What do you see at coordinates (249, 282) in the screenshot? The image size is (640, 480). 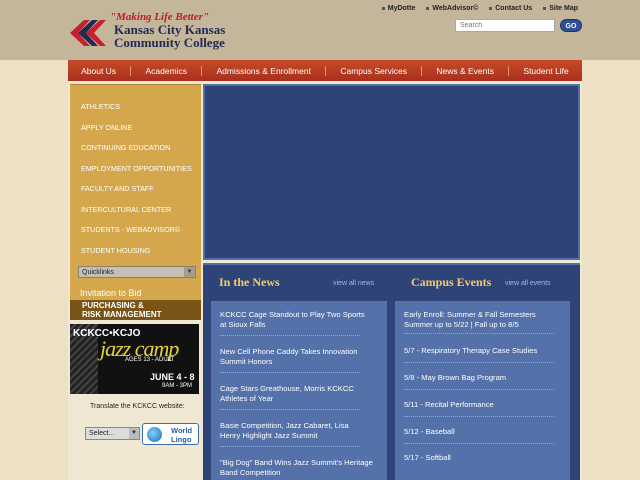 I see `news-heading: In the News` at bounding box center [249, 282].